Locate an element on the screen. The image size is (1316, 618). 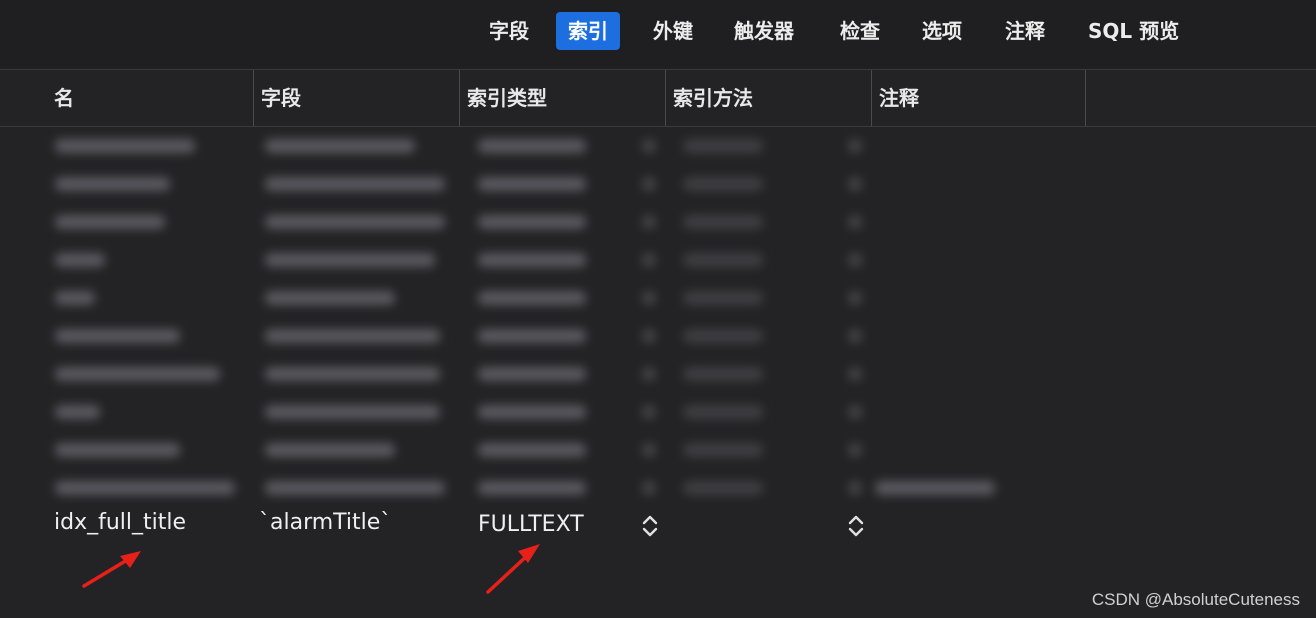
index-method-updown-icon is located at coordinates (856, 526).